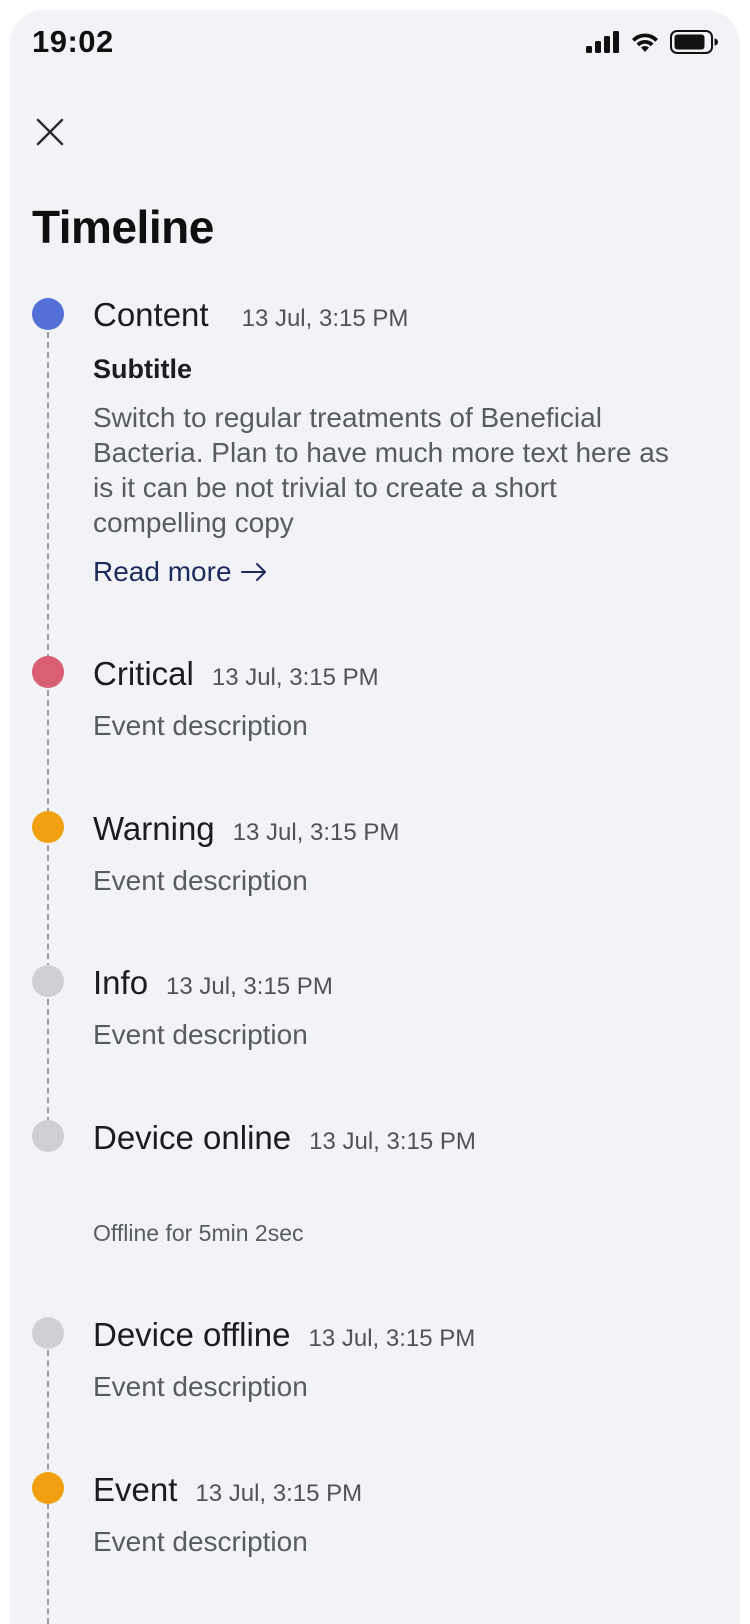 The width and height of the screenshot is (750, 1624). Describe the element at coordinates (142, 369) in the screenshot. I see `event-subtitle: Subtitle` at that location.